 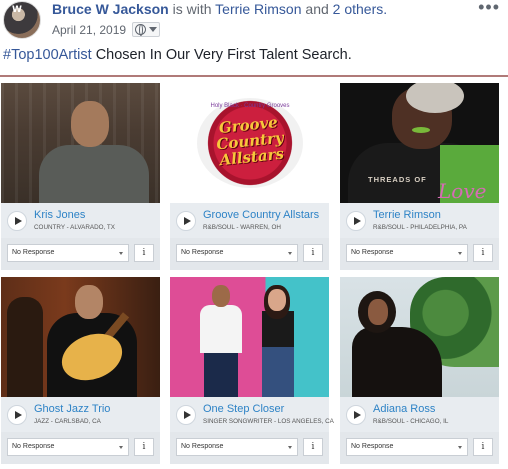 What do you see at coordinates (223, 55) in the screenshot?
I see `post-body-text: Chosen In Our Very First Talent Search.` at bounding box center [223, 55].